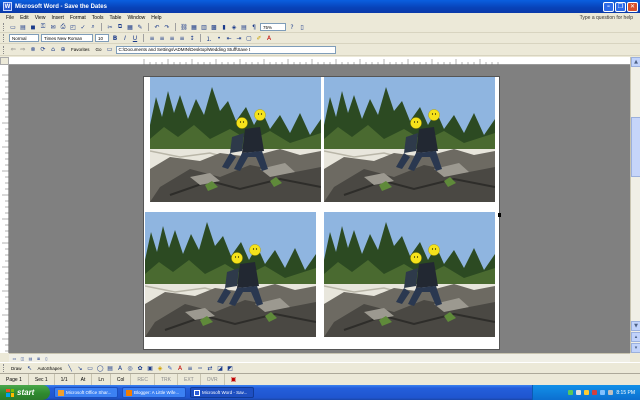  I want to click on forward-icon: ⇨, so click(23, 50).